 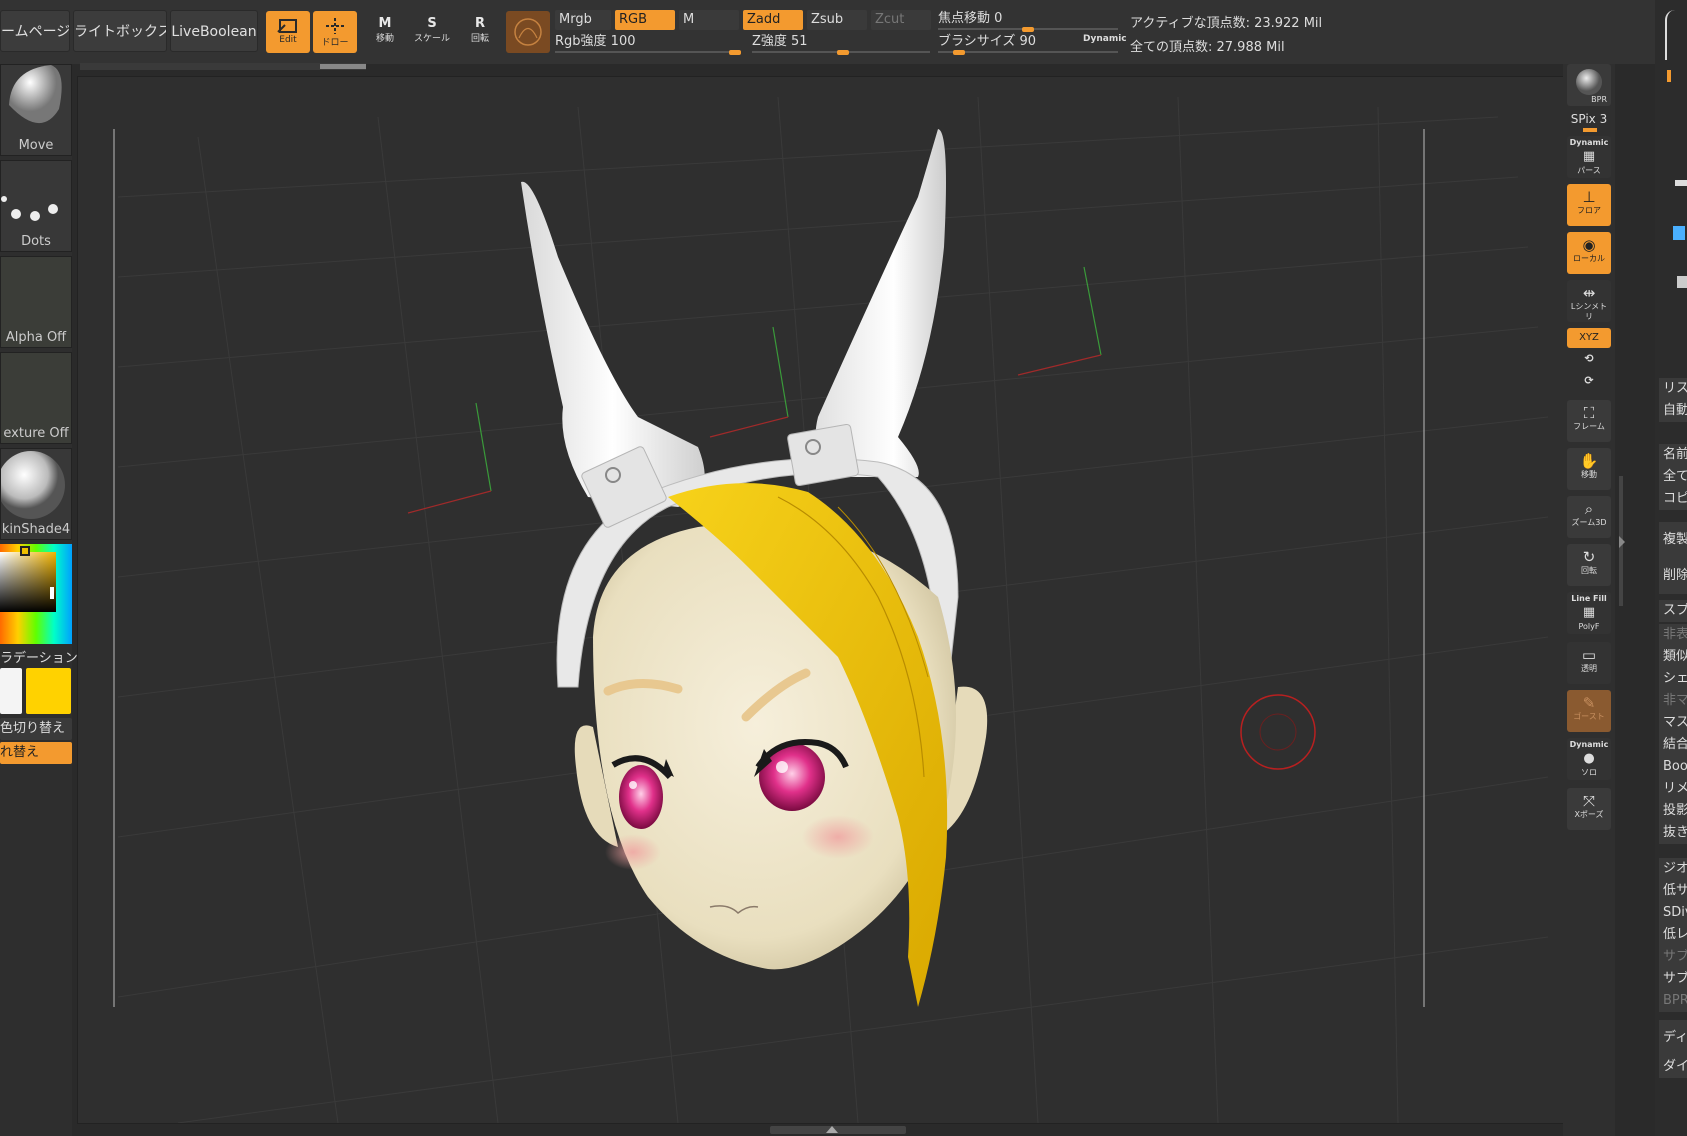 What do you see at coordinates (480, 32) in the screenshot?
I see `rotate-tool-button: R 回転` at bounding box center [480, 32].